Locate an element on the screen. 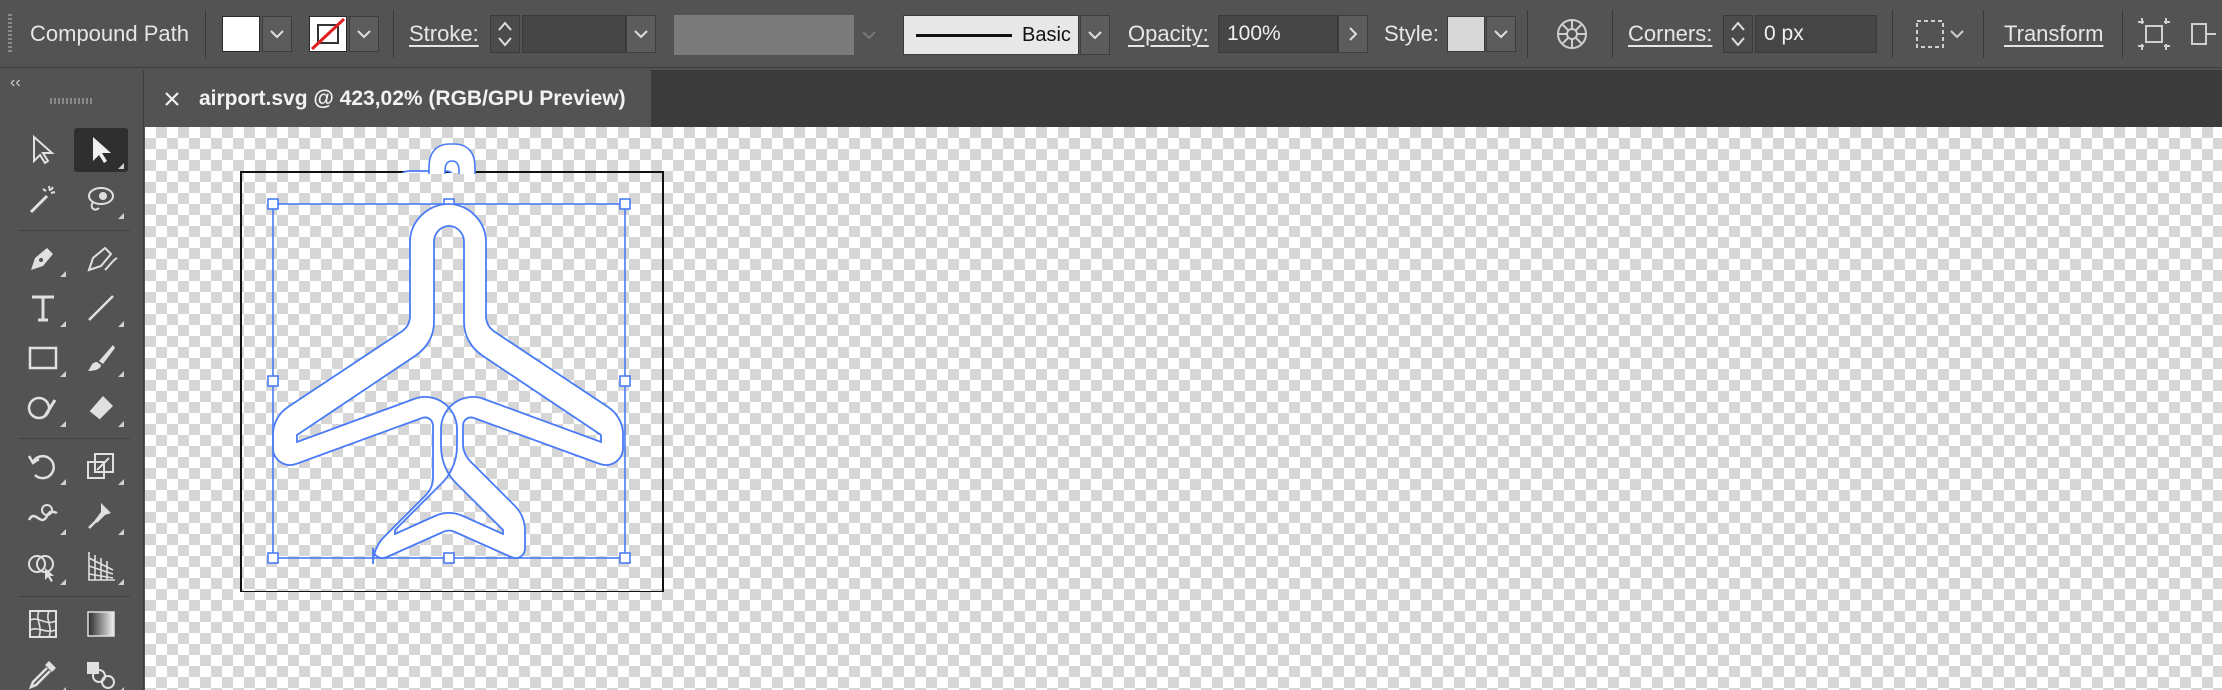 This screenshot has height=690, width=2222. close-tab-button is located at coordinates (172, 99).